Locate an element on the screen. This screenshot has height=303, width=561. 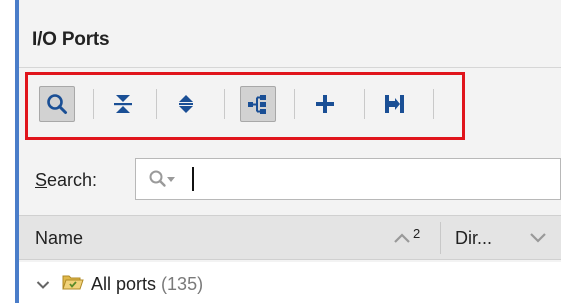
tree-row-all-ports: All ports (135) is located at coordinates (290, 282).